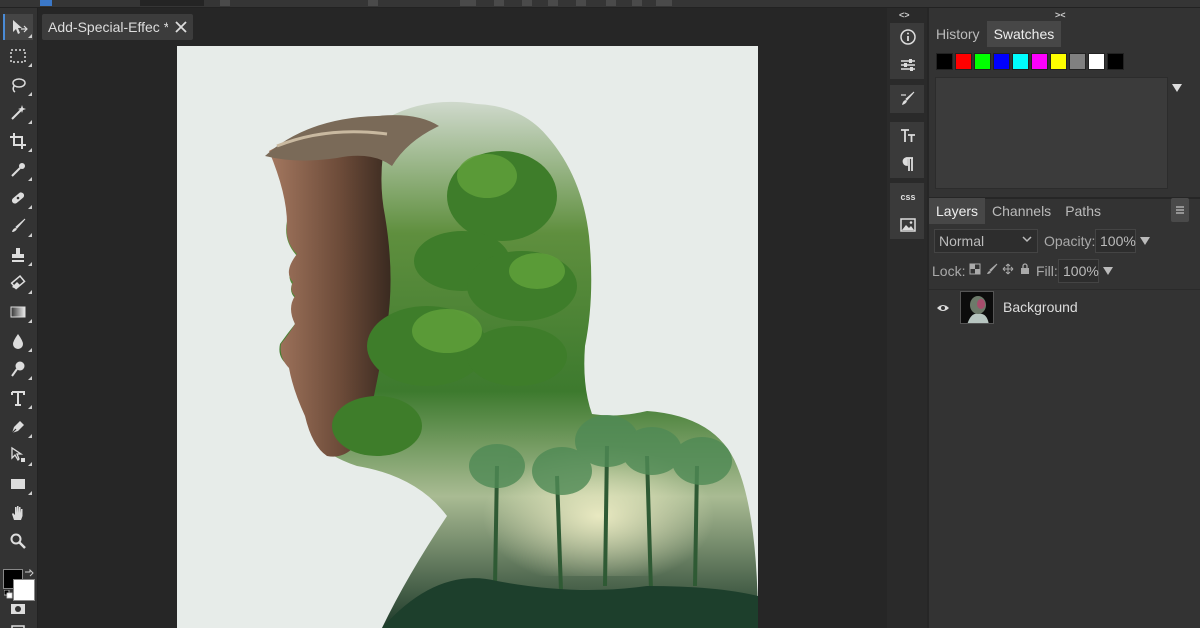 Image resolution: width=1200 pixels, height=628 pixels. What do you see at coordinates (18, 624) in the screenshot?
I see `screen-mode-button` at bounding box center [18, 624].